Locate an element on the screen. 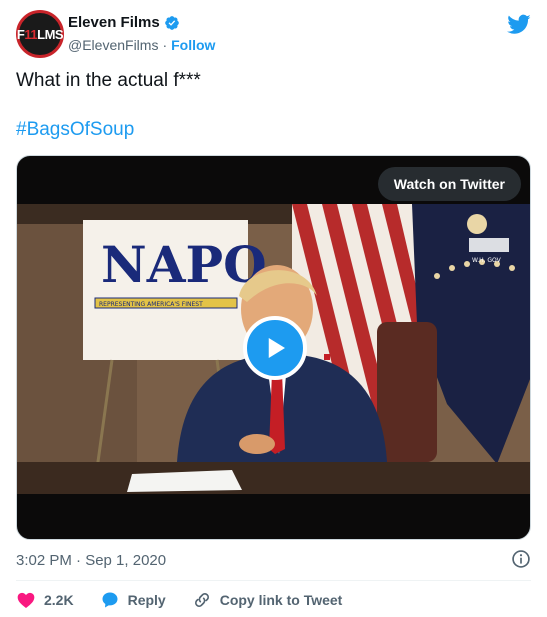 This screenshot has height=617, width=547. avatar: F11LMS is located at coordinates (40, 34).